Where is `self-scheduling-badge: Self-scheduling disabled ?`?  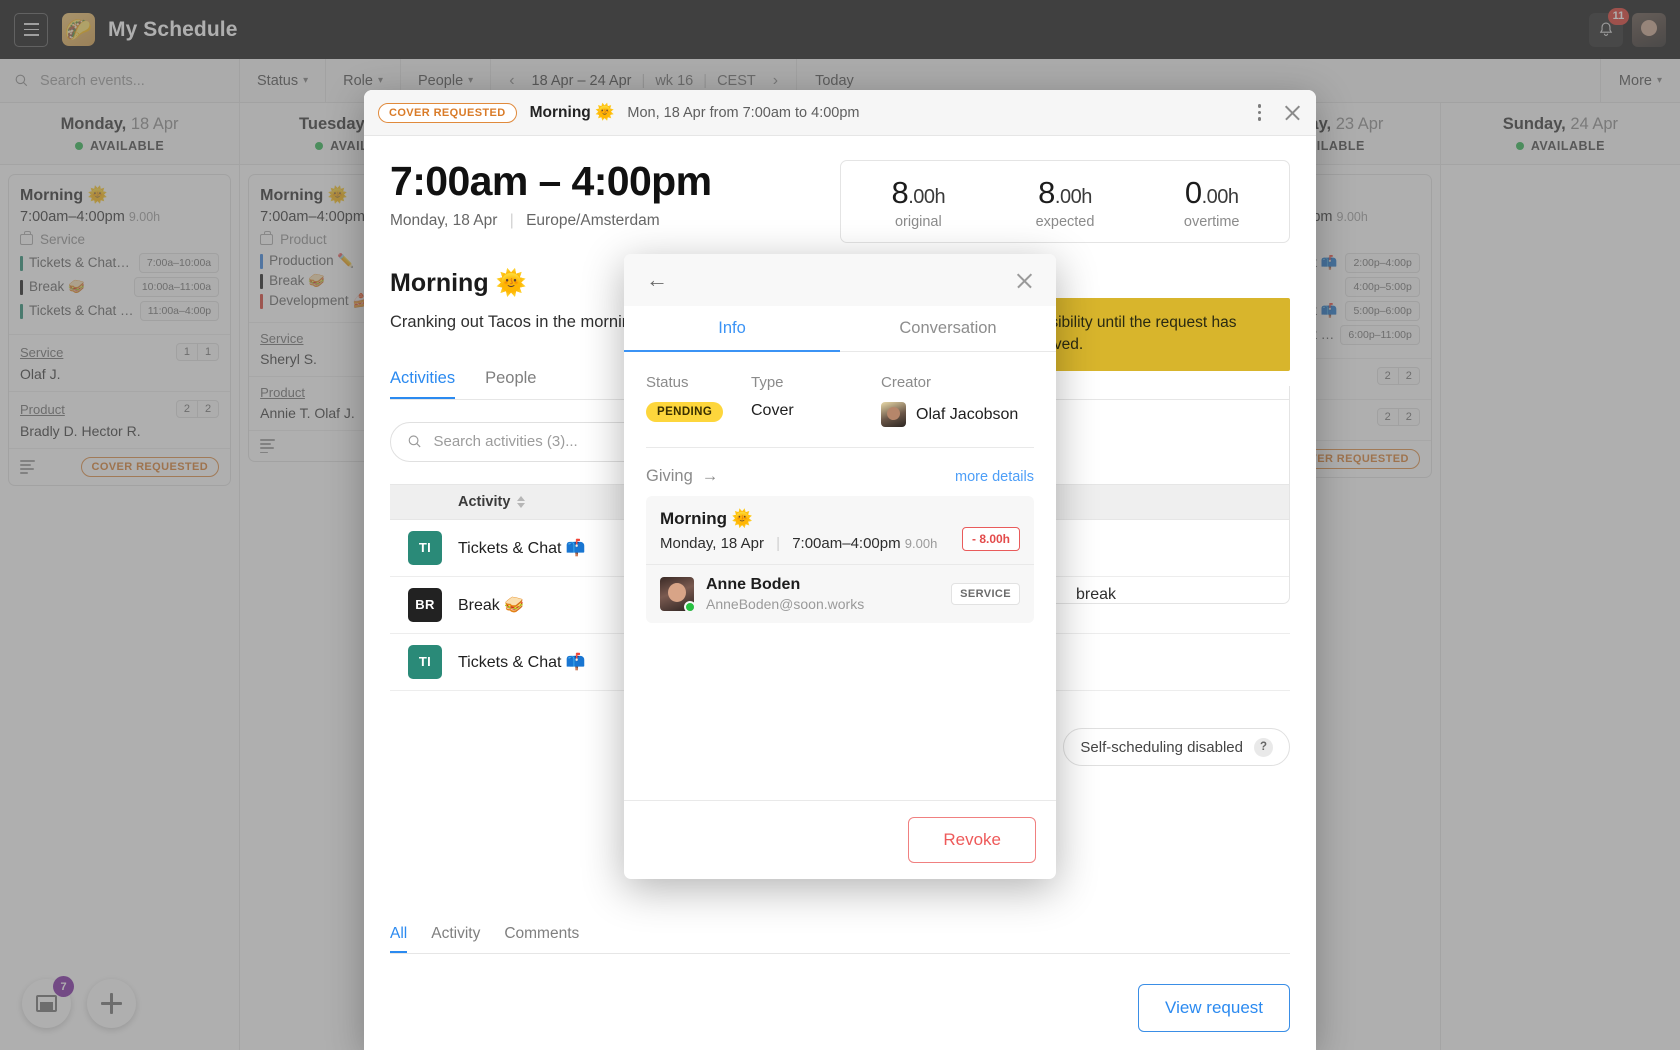 self-scheduling-badge: Self-scheduling disabled ? is located at coordinates (1176, 747).